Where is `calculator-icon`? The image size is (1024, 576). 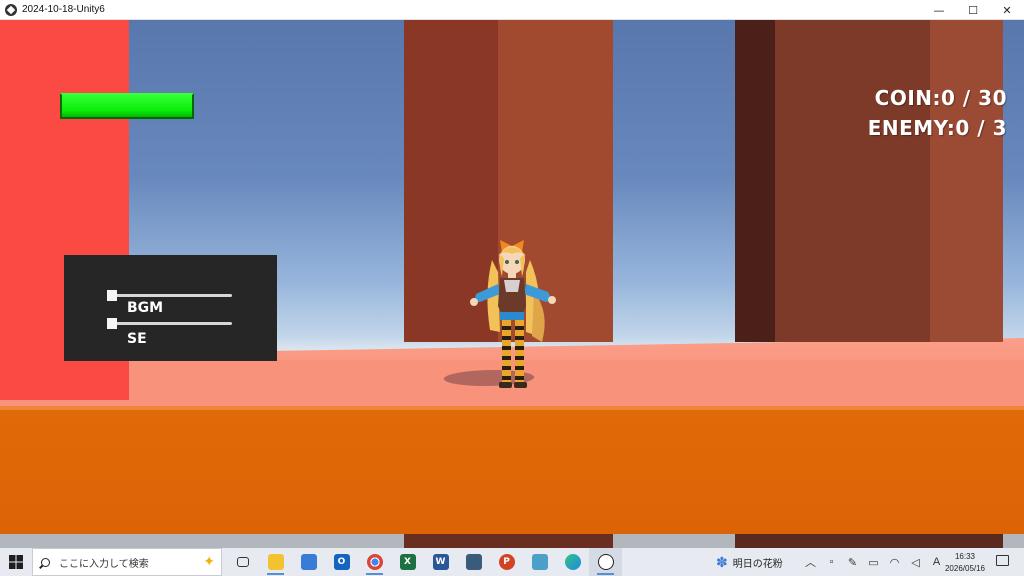 calculator-icon is located at coordinates (473, 562).